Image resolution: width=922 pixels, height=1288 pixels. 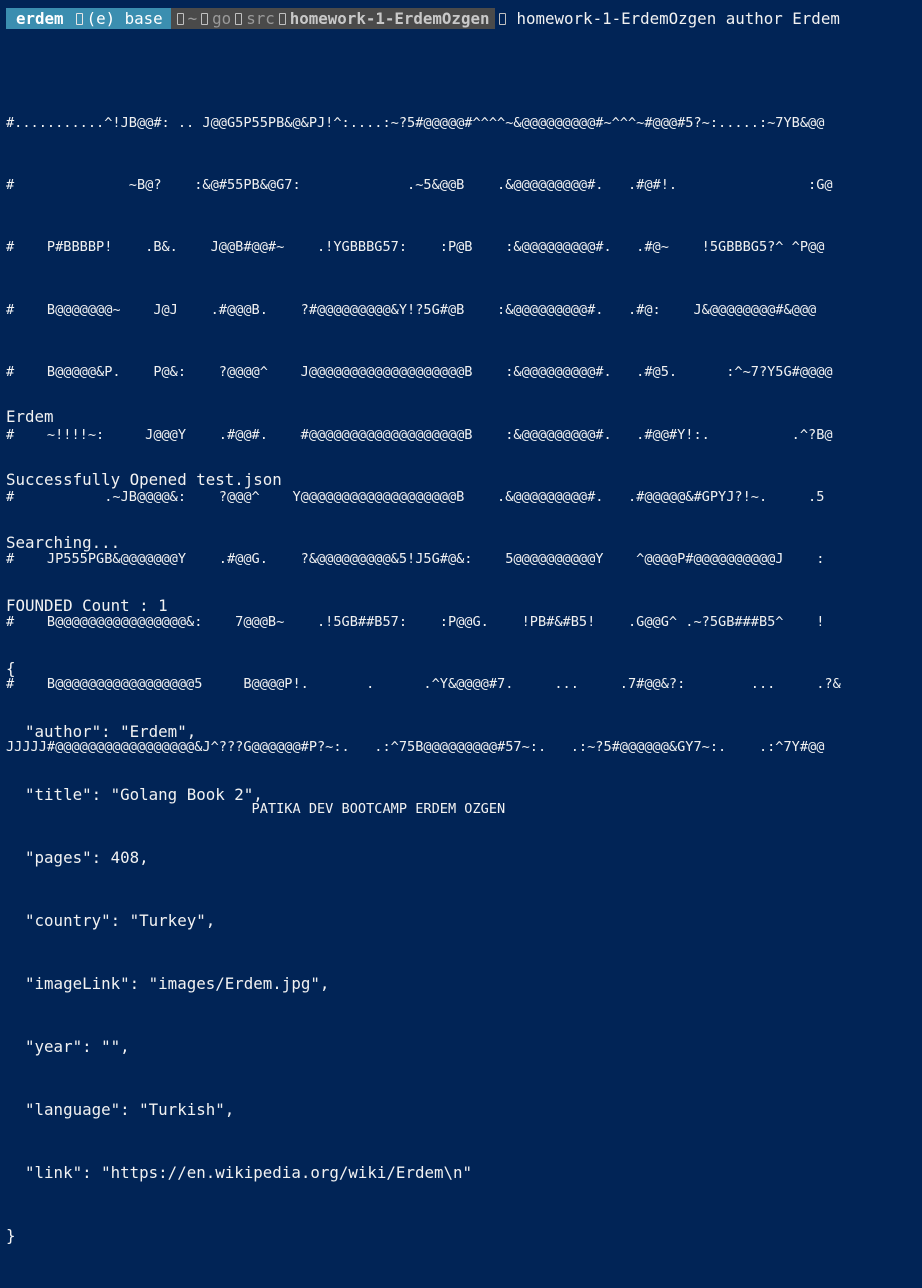 I want to click on prompt-path-segment: ~ go src homework-1-ErdemOzgen, so click(x=333, y=18).